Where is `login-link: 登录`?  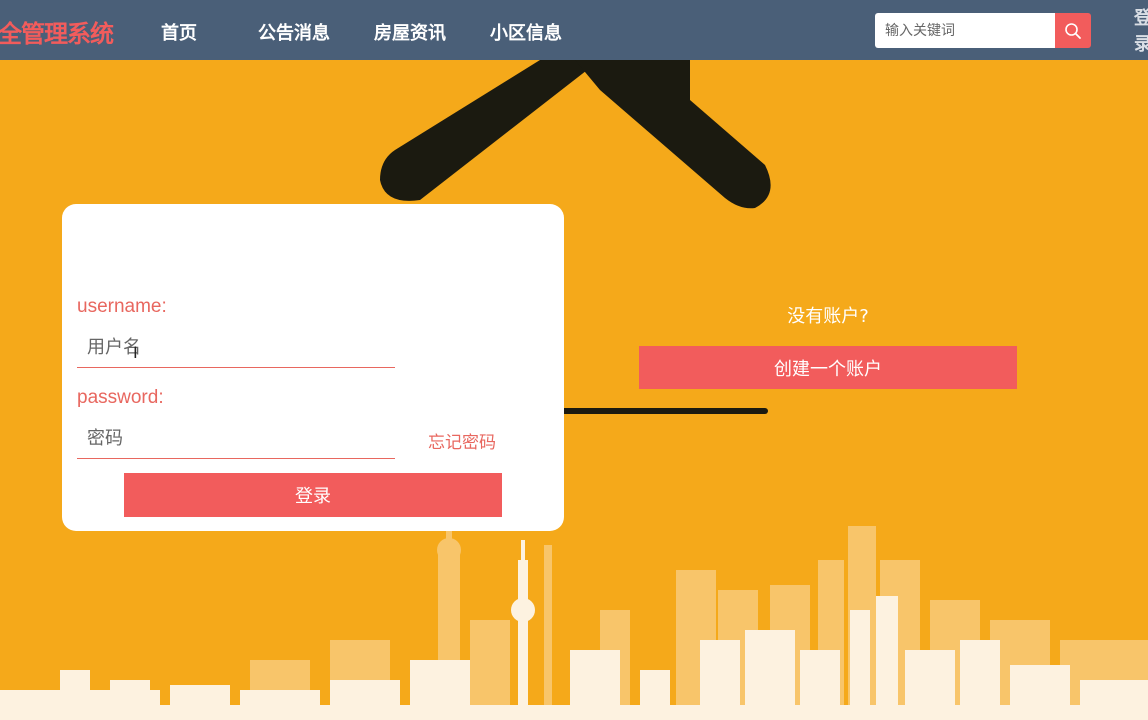 login-link: 登录 is located at coordinates (1141, 32).